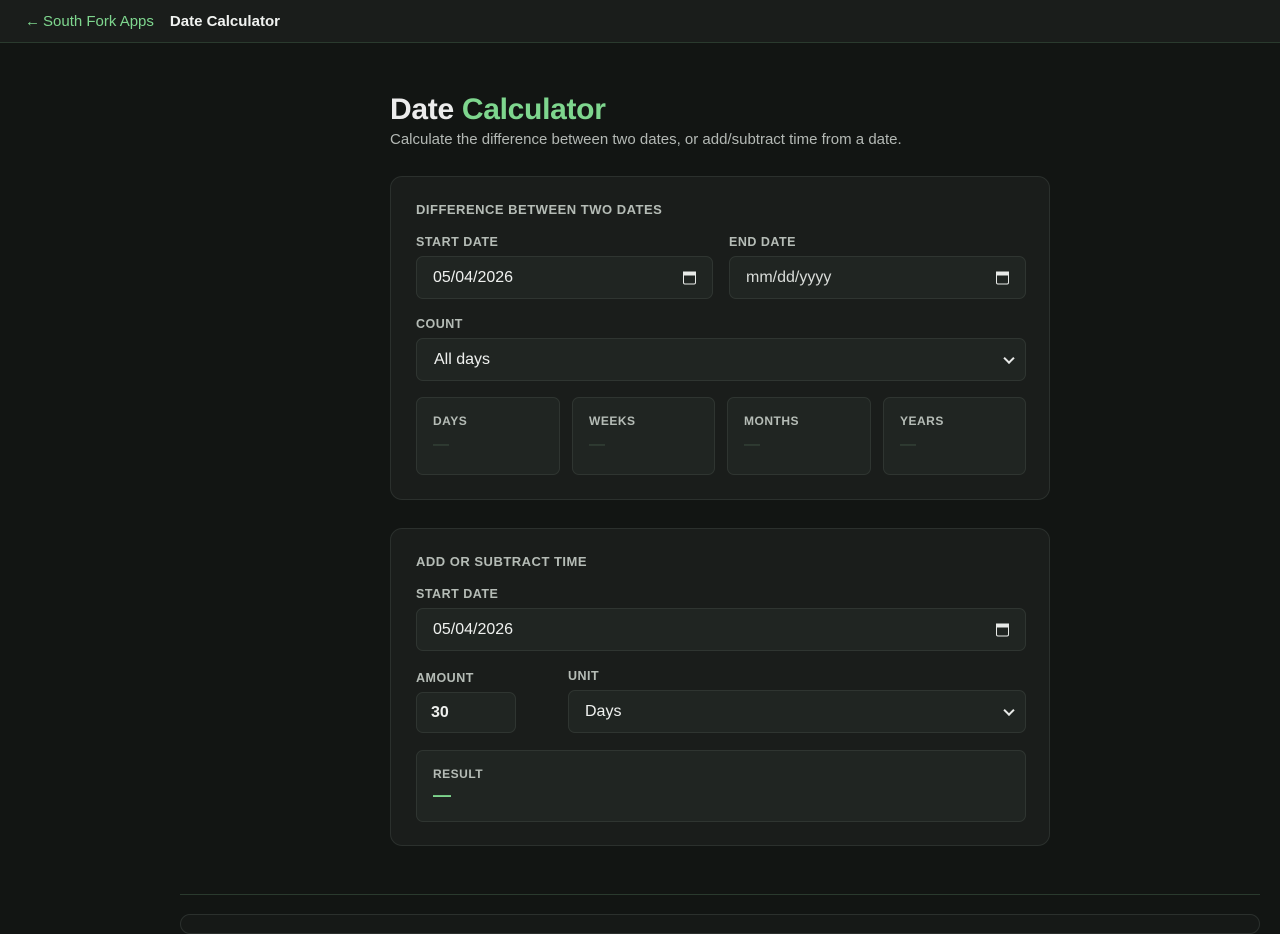  What do you see at coordinates (954, 436) in the screenshot?
I see `stat-years: YEARS —` at bounding box center [954, 436].